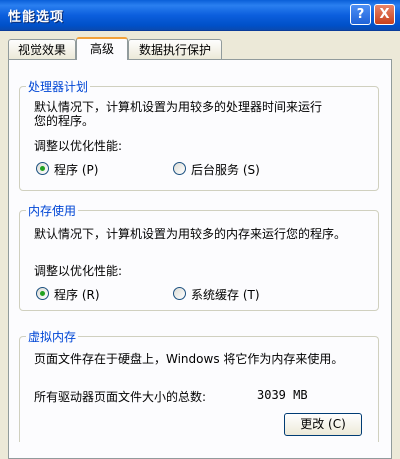 The width and height of the screenshot is (400, 459). I want to click on tab-label: 数据执行保护, so click(174, 50).